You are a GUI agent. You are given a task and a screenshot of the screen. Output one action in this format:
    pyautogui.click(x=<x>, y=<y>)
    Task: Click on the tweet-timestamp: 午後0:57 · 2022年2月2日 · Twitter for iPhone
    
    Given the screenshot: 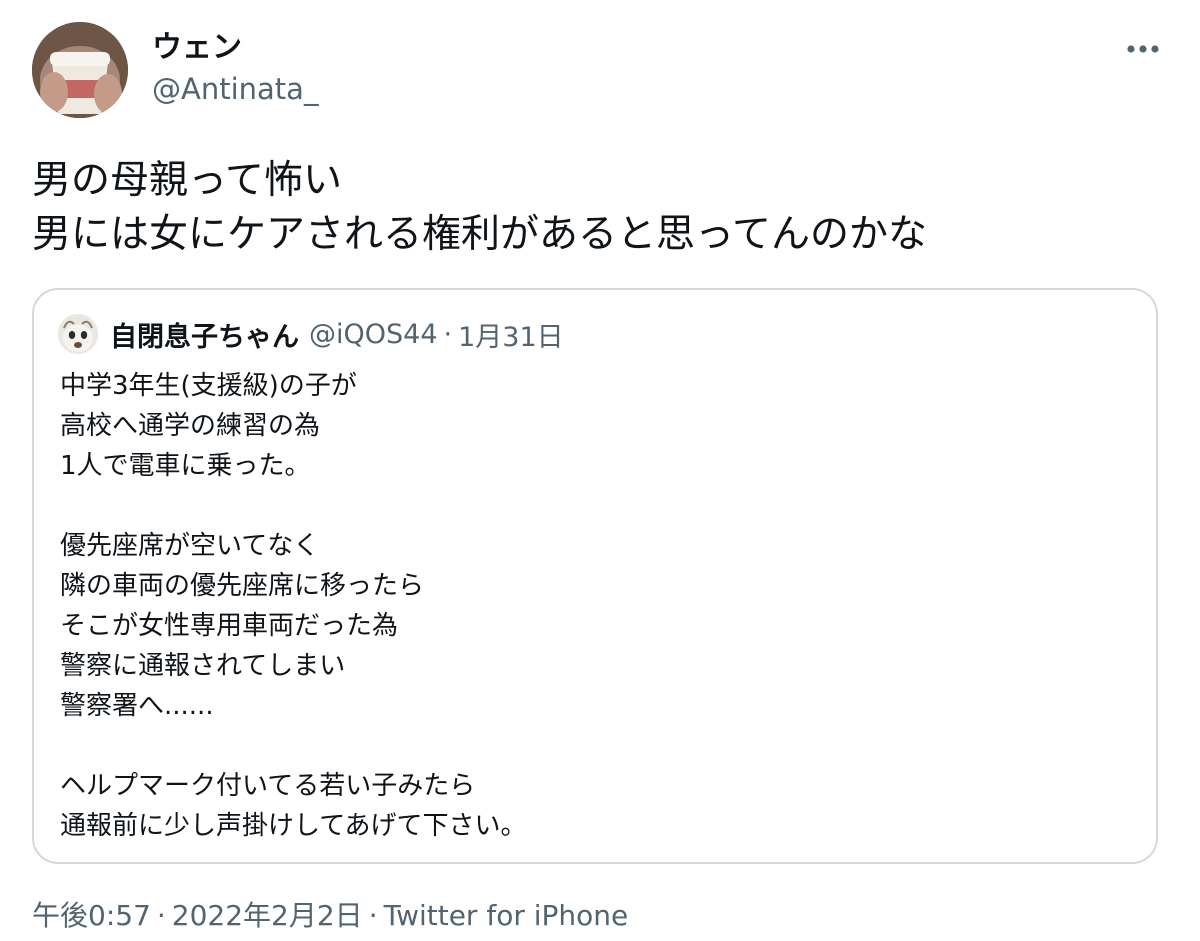 What is the action you would take?
    pyautogui.click(x=330, y=916)
    